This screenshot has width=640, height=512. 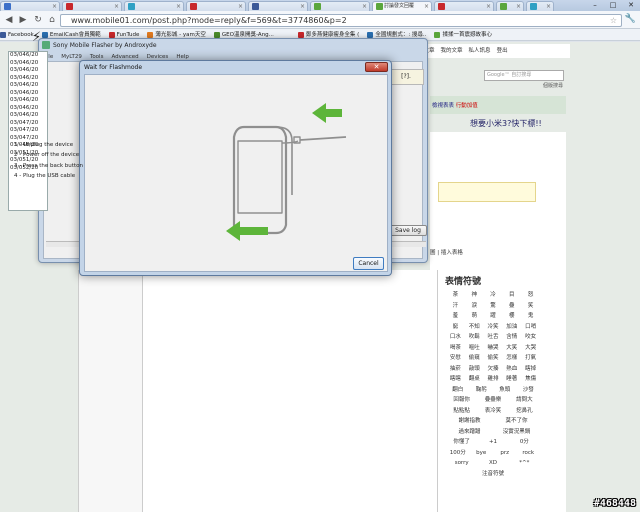 What do you see at coordinates (455, 295) in the screenshot?
I see `emoji-item: 茶` at bounding box center [455, 295].